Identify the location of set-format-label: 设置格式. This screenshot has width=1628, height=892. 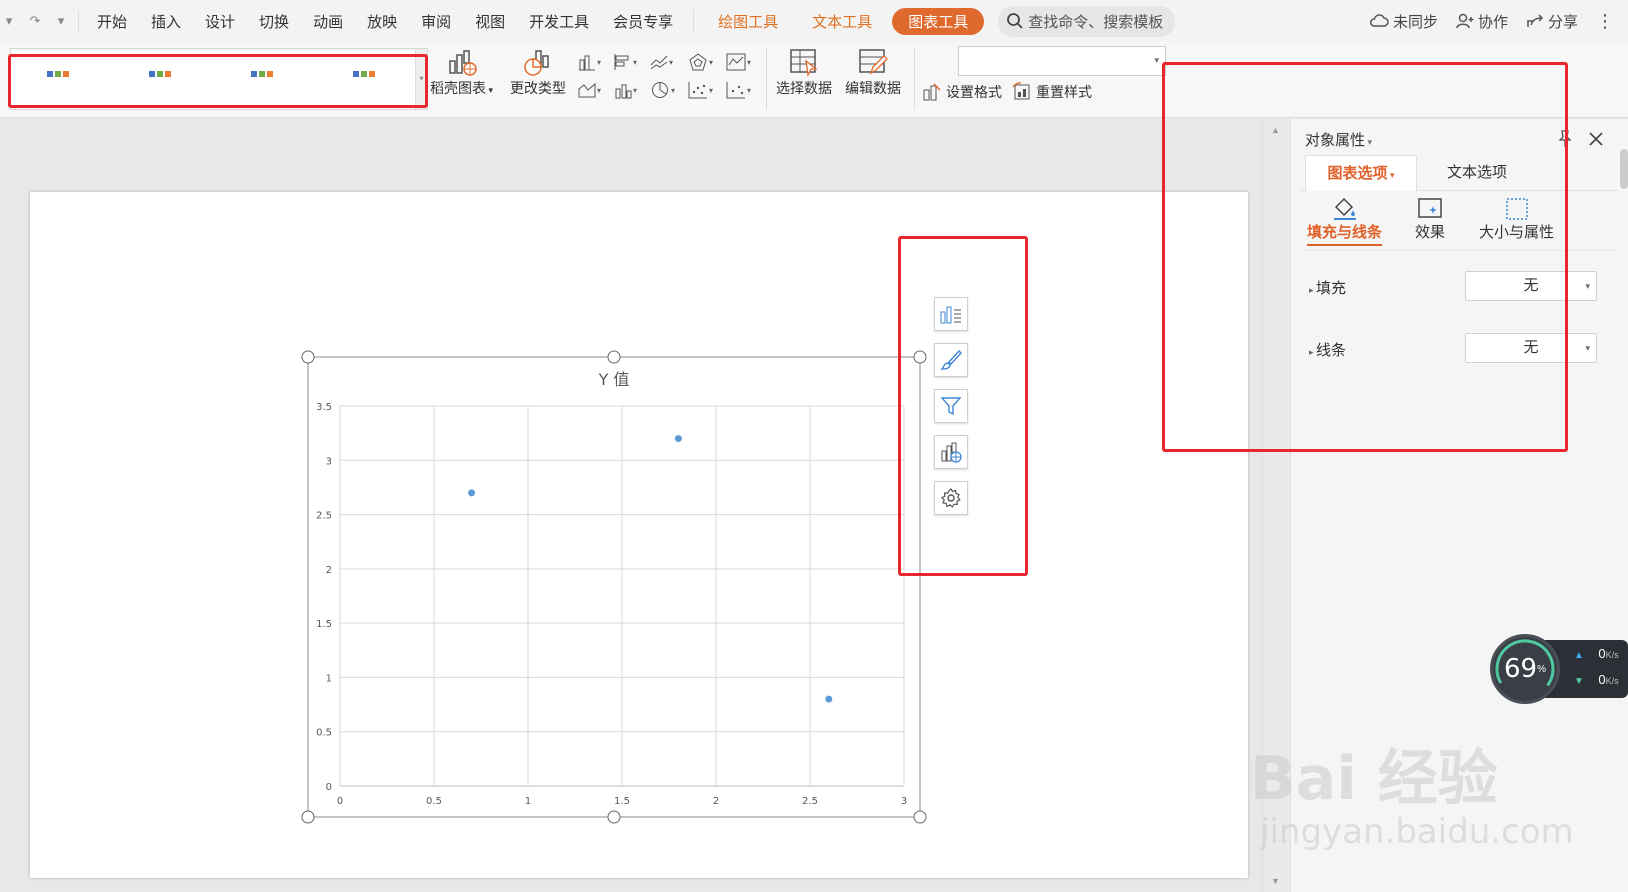
(974, 92).